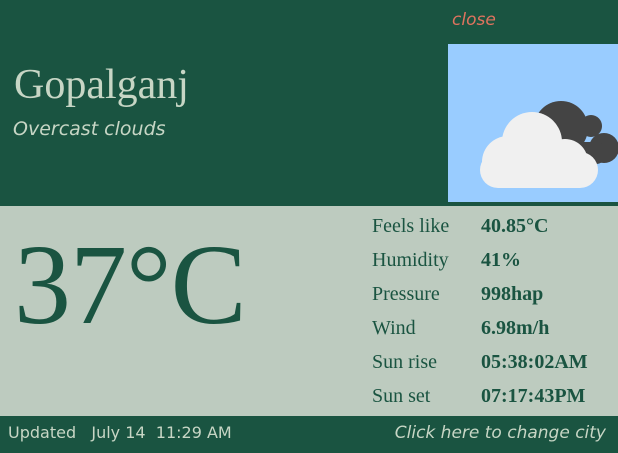  Describe the element at coordinates (394, 328) in the screenshot. I see `stat-label: Wind` at that location.